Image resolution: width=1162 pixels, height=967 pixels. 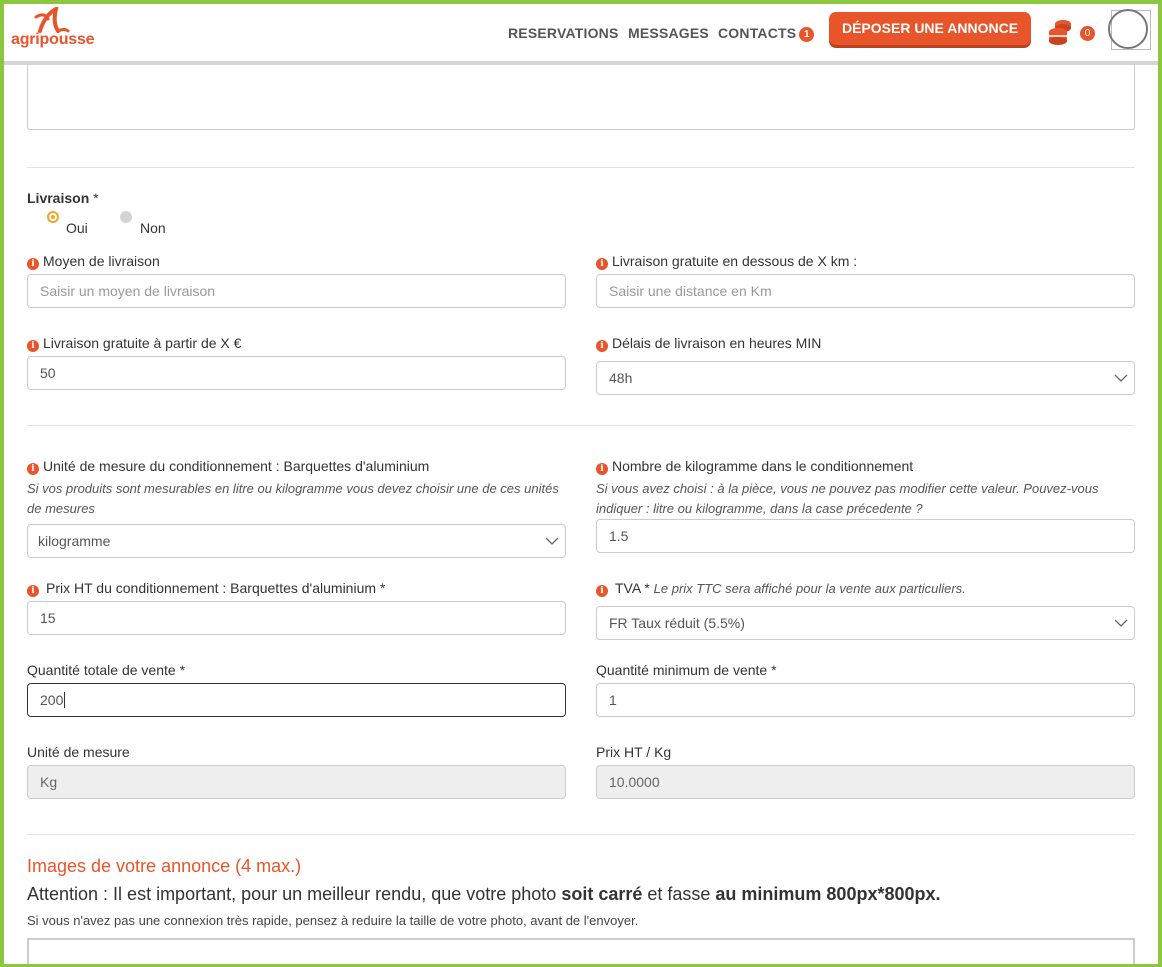 What do you see at coordinates (164, 866) in the screenshot?
I see `images-section-title: Images de votre annonce (4 max.)` at bounding box center [164, 866].